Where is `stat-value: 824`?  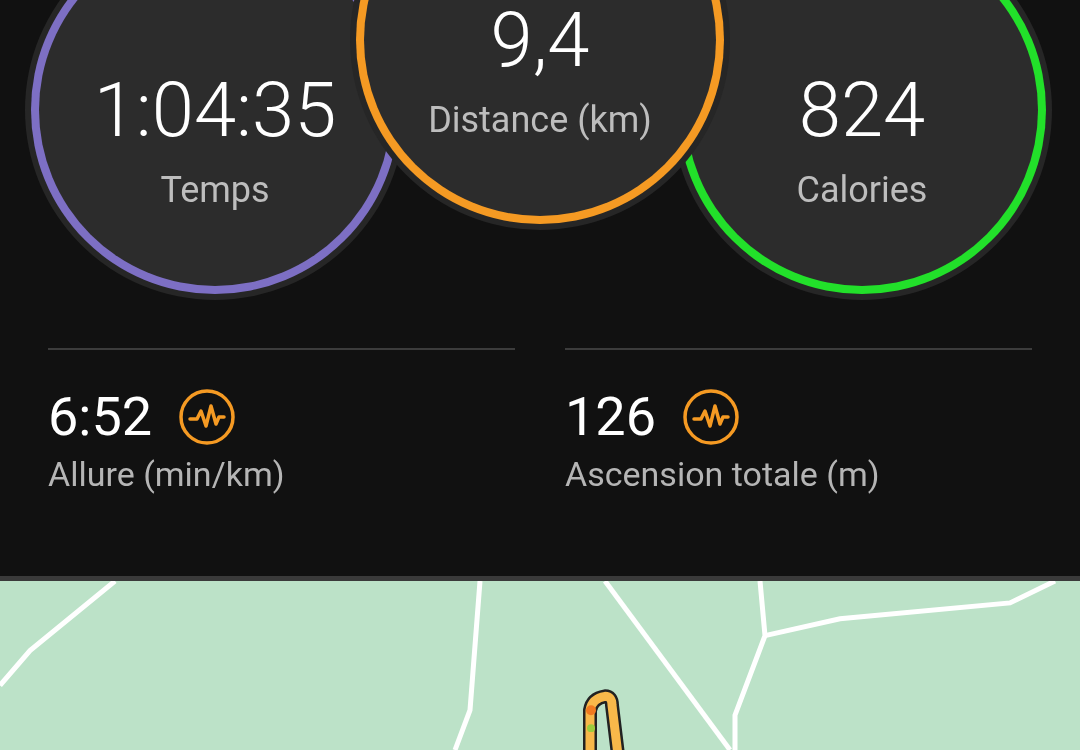 stat-value: 824 is located at coordinates (862, 110).